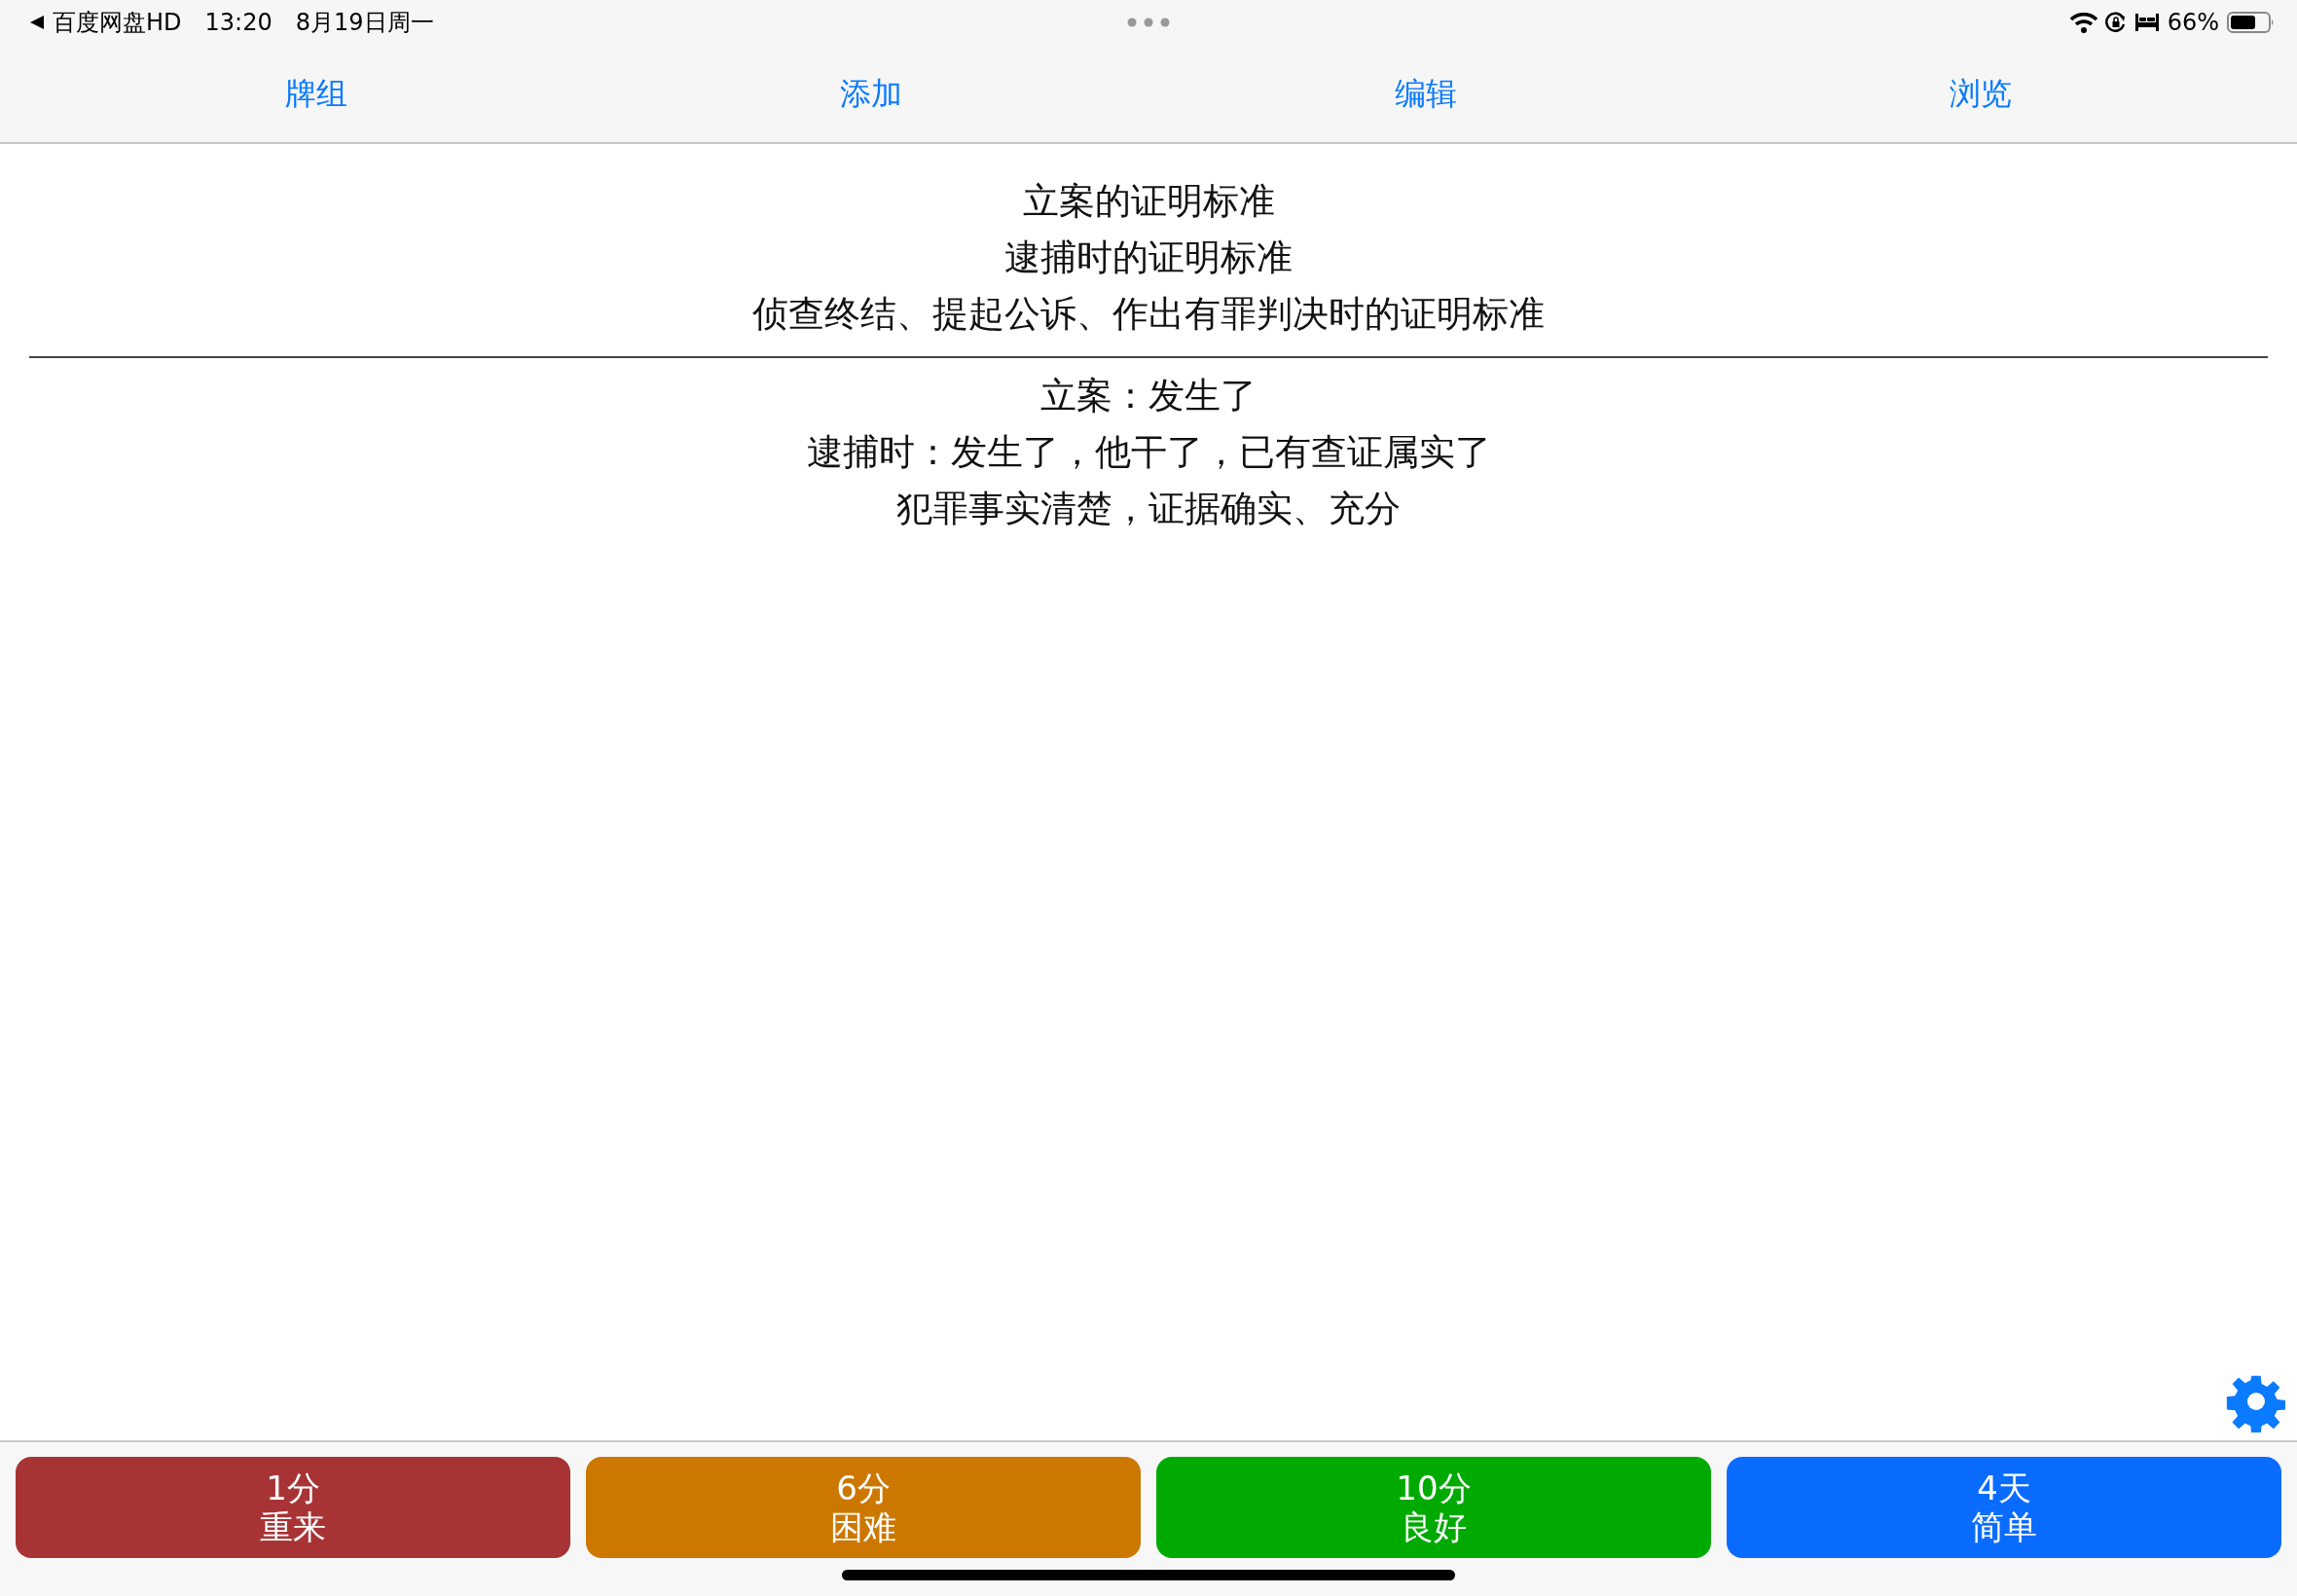 Image resolution: width=2297 pixels, height=1596 pixels. Describe the element at coordinates (364, 23) in the screenshot. I see `status-date: 8月19日周一` at that location.